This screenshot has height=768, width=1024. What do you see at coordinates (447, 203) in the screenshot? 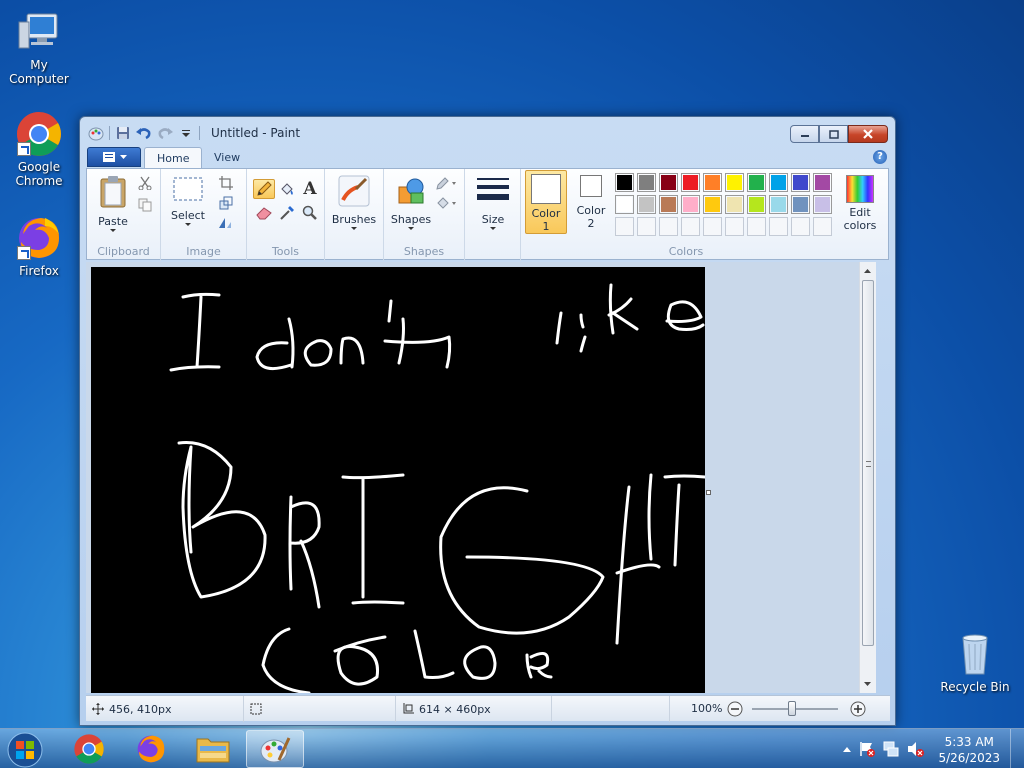
I see `fill-button` at bounding box center [447, 203].